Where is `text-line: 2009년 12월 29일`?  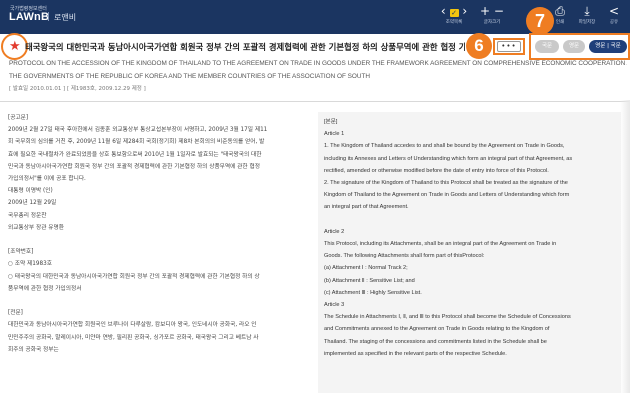 text-line: 2009년 12월 29일 is located at coordinates (32, 203).